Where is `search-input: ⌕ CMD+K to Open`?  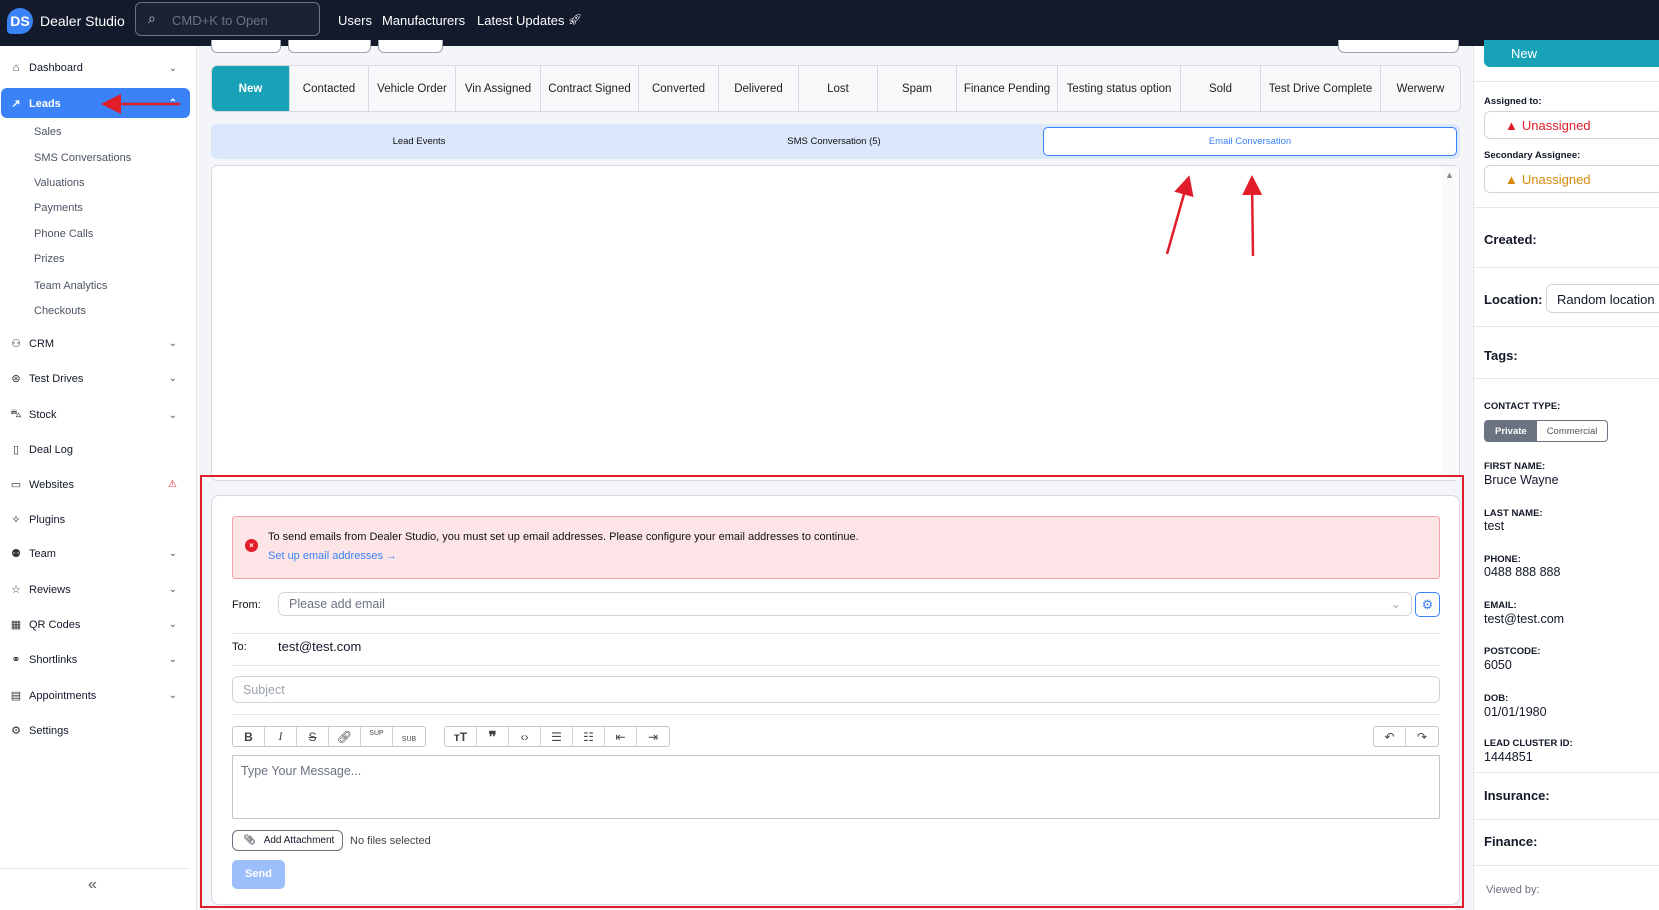 search-input: ⌕ CMD+K to Open is located at coordinates (227, 19).